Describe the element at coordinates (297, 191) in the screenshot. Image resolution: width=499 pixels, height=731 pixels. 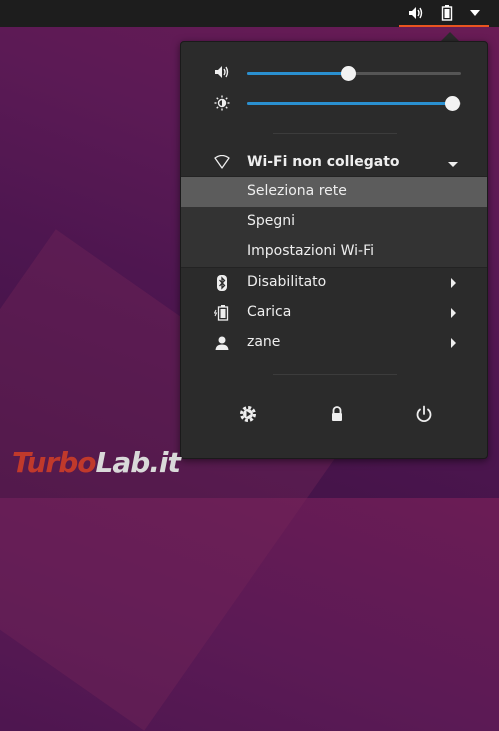
I see `menu-item-label: Seleziona rete` at that location.